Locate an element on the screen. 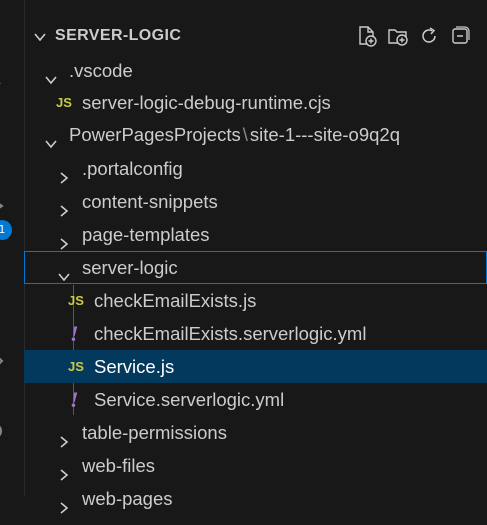 Image resolution: width=487 pixels, height=525 pixels. tree-folder-web-pages: web-pages is located at coordinates (255, 498).